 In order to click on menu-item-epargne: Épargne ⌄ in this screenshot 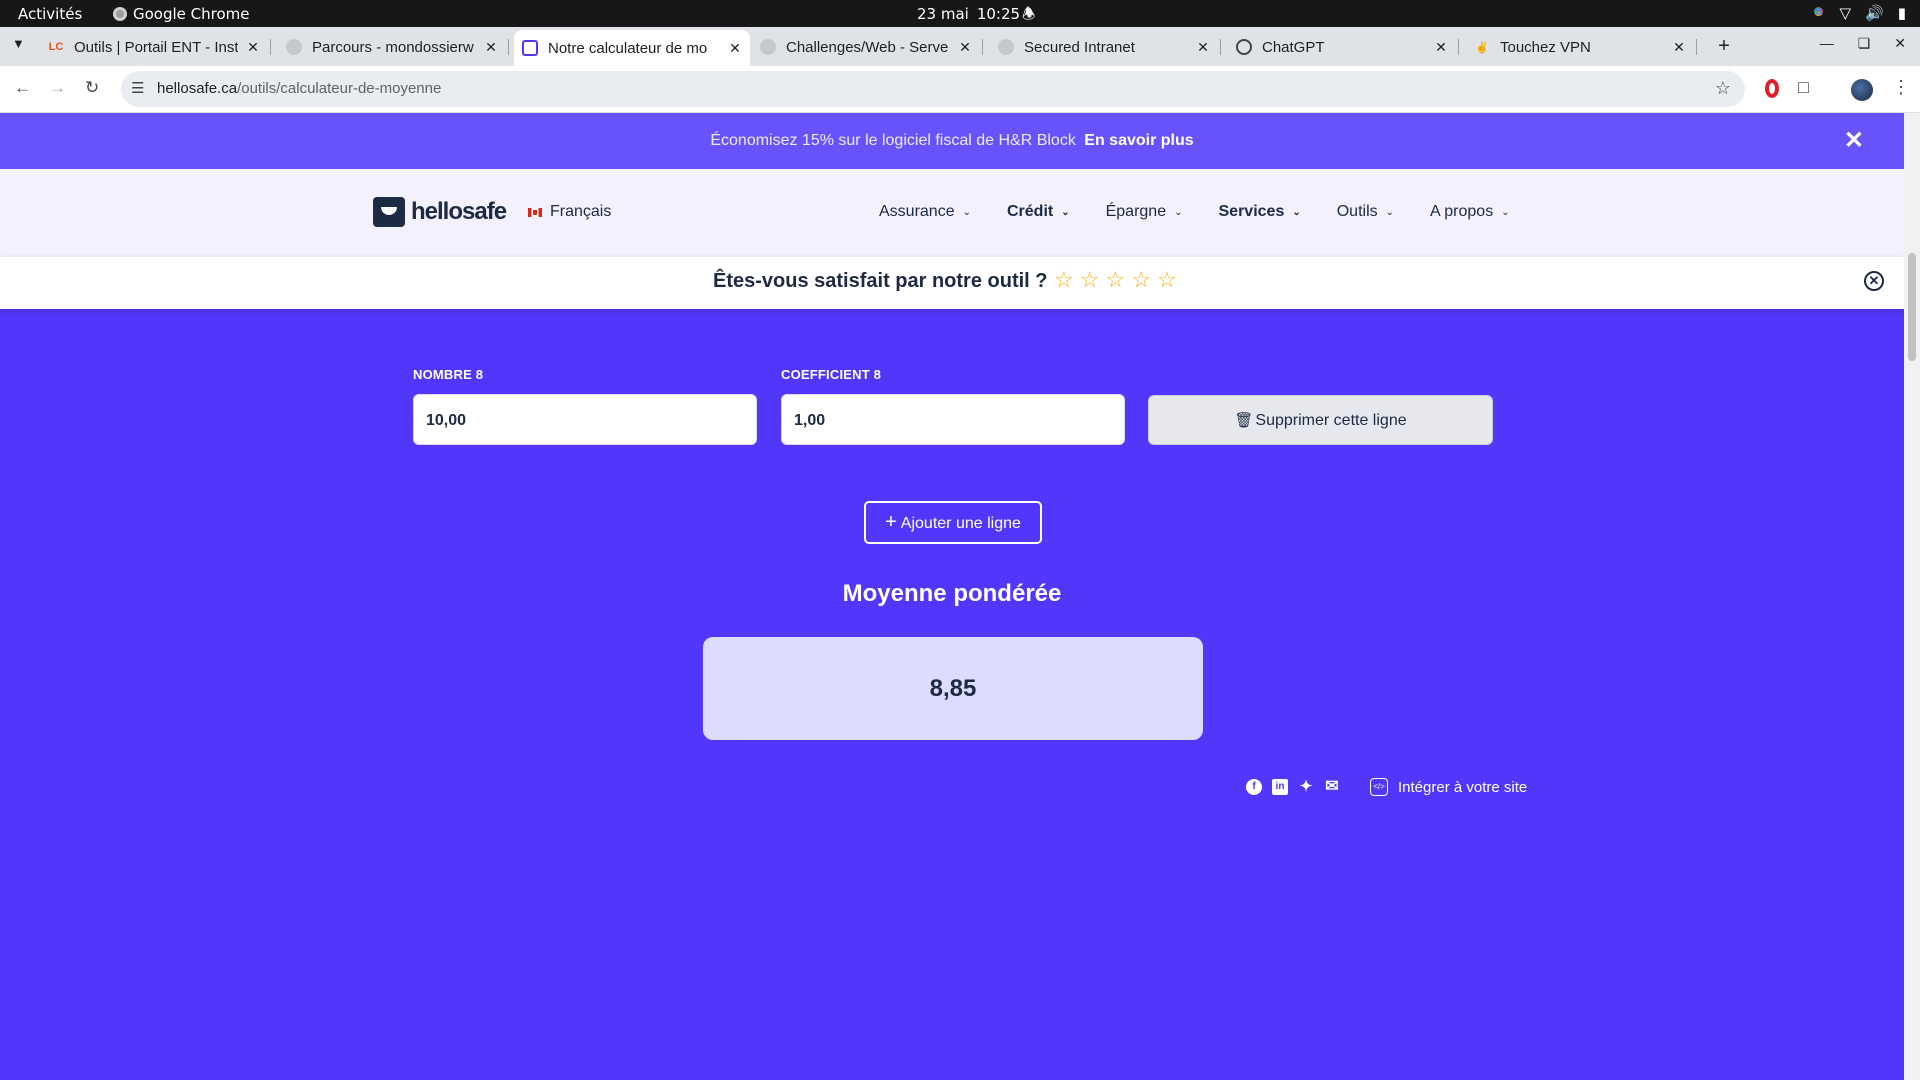, I will do `click(1144, 212)`.